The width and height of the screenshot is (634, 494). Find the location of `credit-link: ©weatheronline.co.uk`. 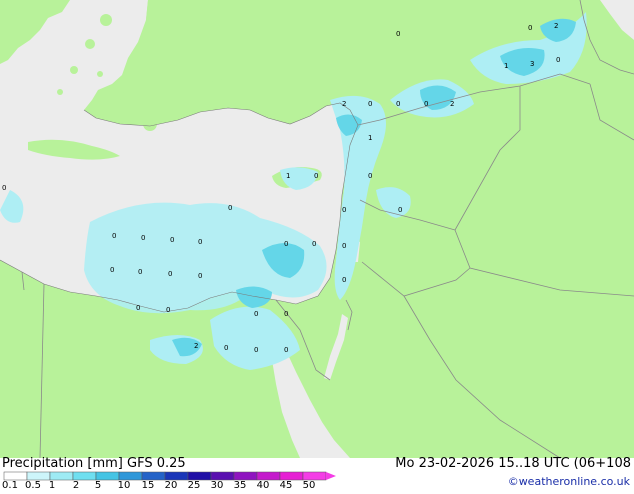

credit-link: ©weatheronline.co.uk is located at coordinates (569, 481).